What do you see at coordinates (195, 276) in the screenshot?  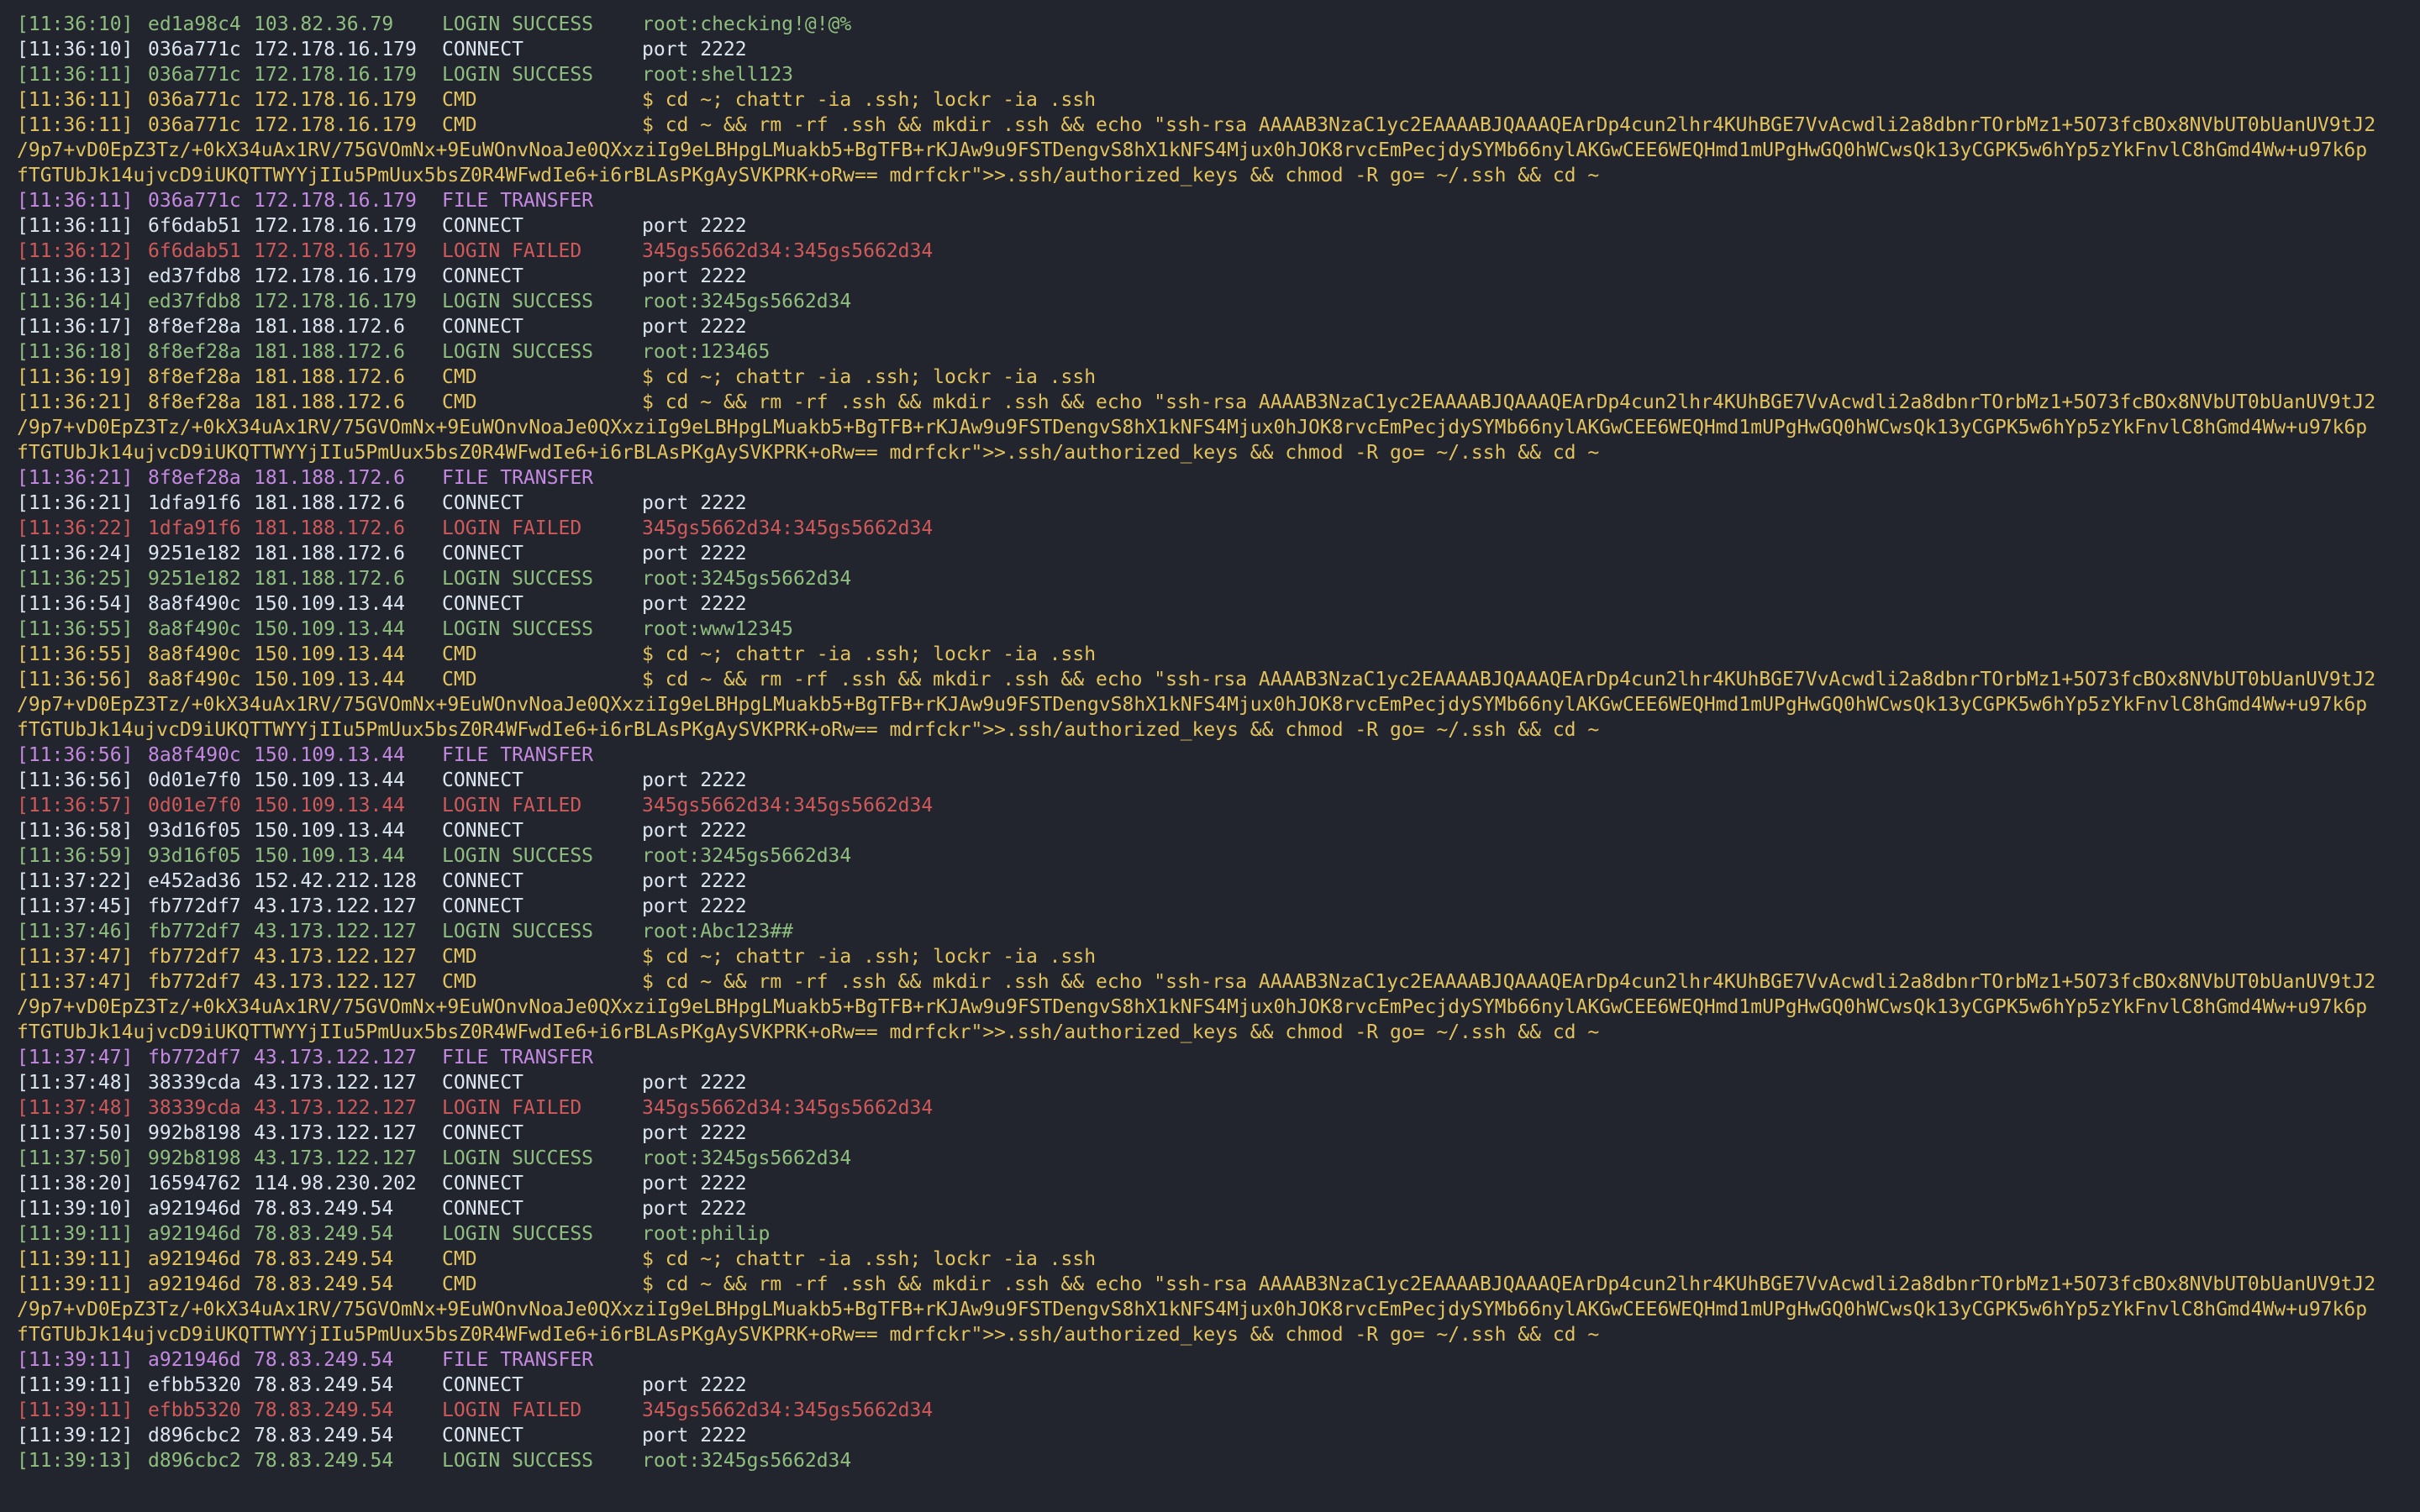 I see `log-session-id: ed37fdb8` at bounding box center [195, 276].